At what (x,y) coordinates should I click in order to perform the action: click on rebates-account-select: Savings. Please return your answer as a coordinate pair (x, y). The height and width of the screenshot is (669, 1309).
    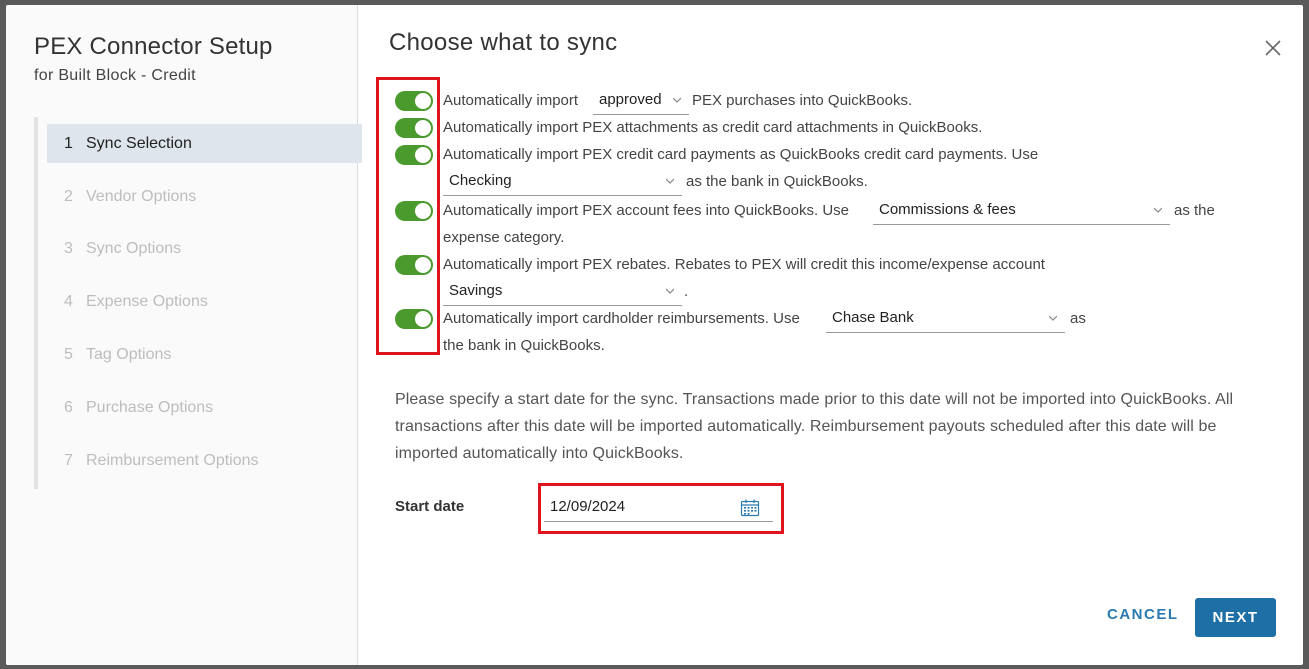
    Looking at the image, I should click on (562, 292).